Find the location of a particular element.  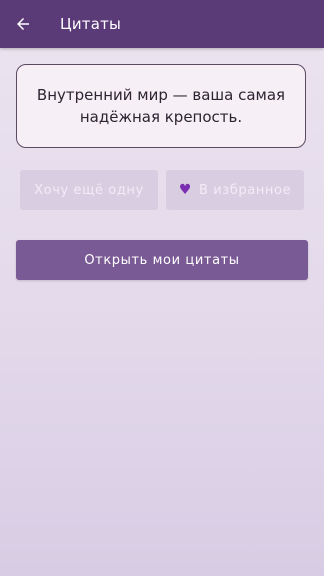

add-to-favorites-button: ♥ В избранное is located at coordinates (235, 190).